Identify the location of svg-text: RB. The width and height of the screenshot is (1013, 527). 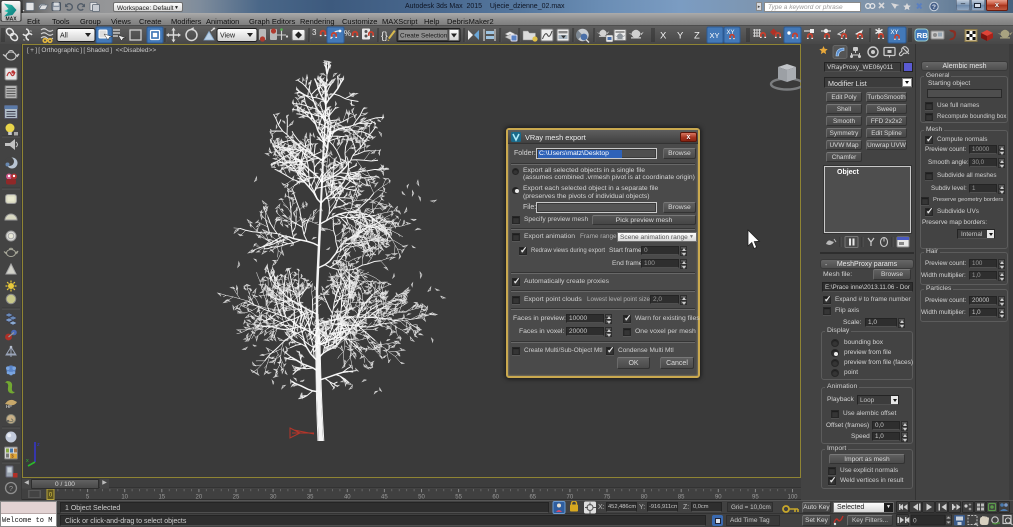
(922, 35).